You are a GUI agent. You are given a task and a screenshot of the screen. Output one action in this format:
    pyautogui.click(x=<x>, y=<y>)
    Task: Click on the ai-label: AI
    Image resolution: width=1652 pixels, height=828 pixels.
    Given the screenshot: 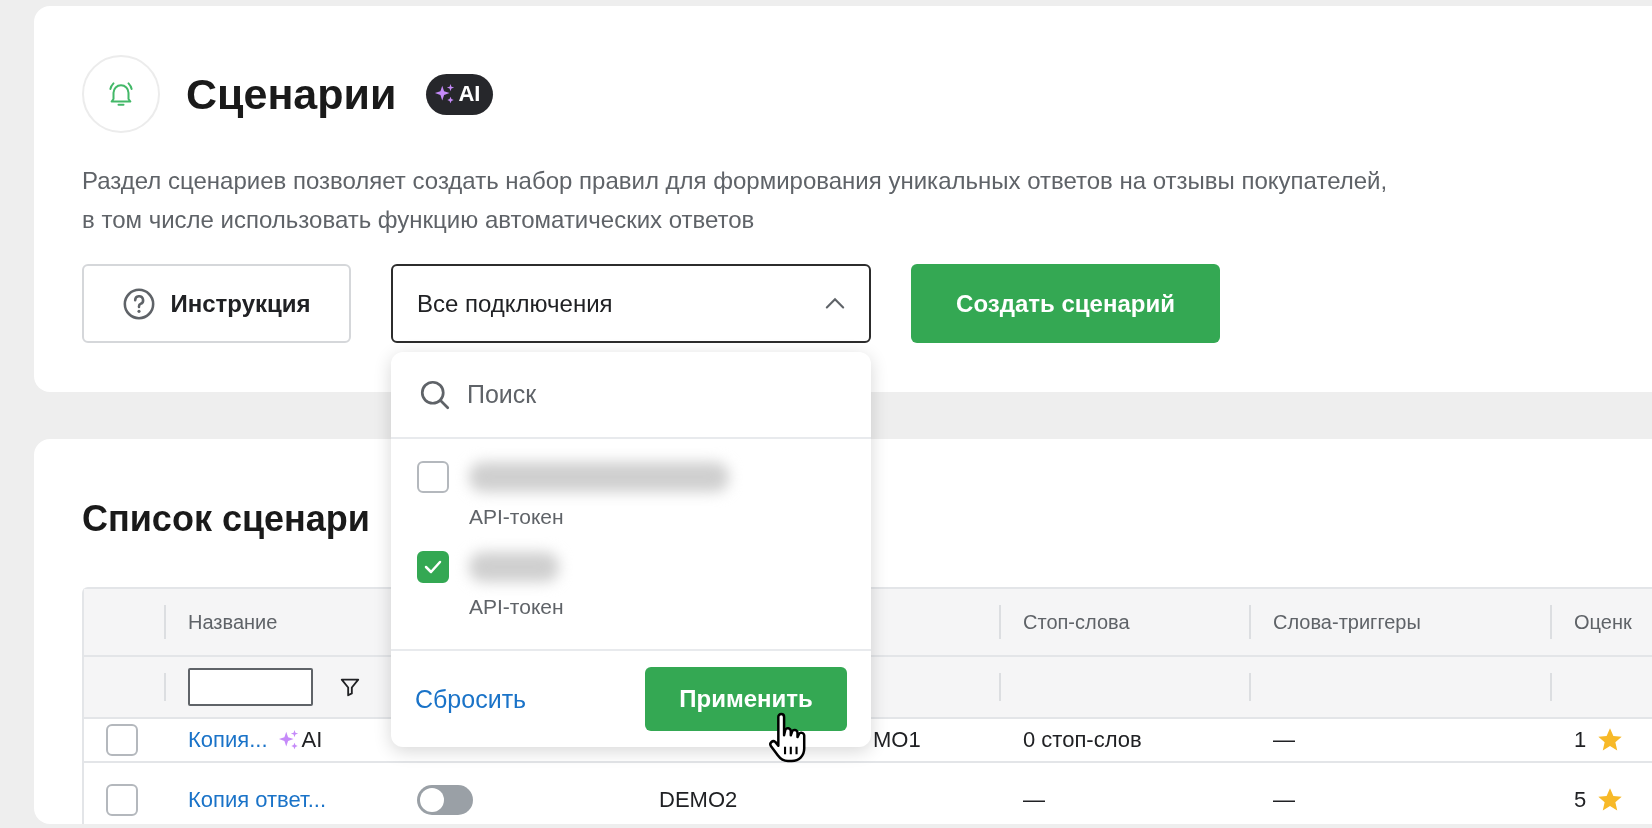 What is the action you would take?
    pyautogui.click(x=300, y=740)
    